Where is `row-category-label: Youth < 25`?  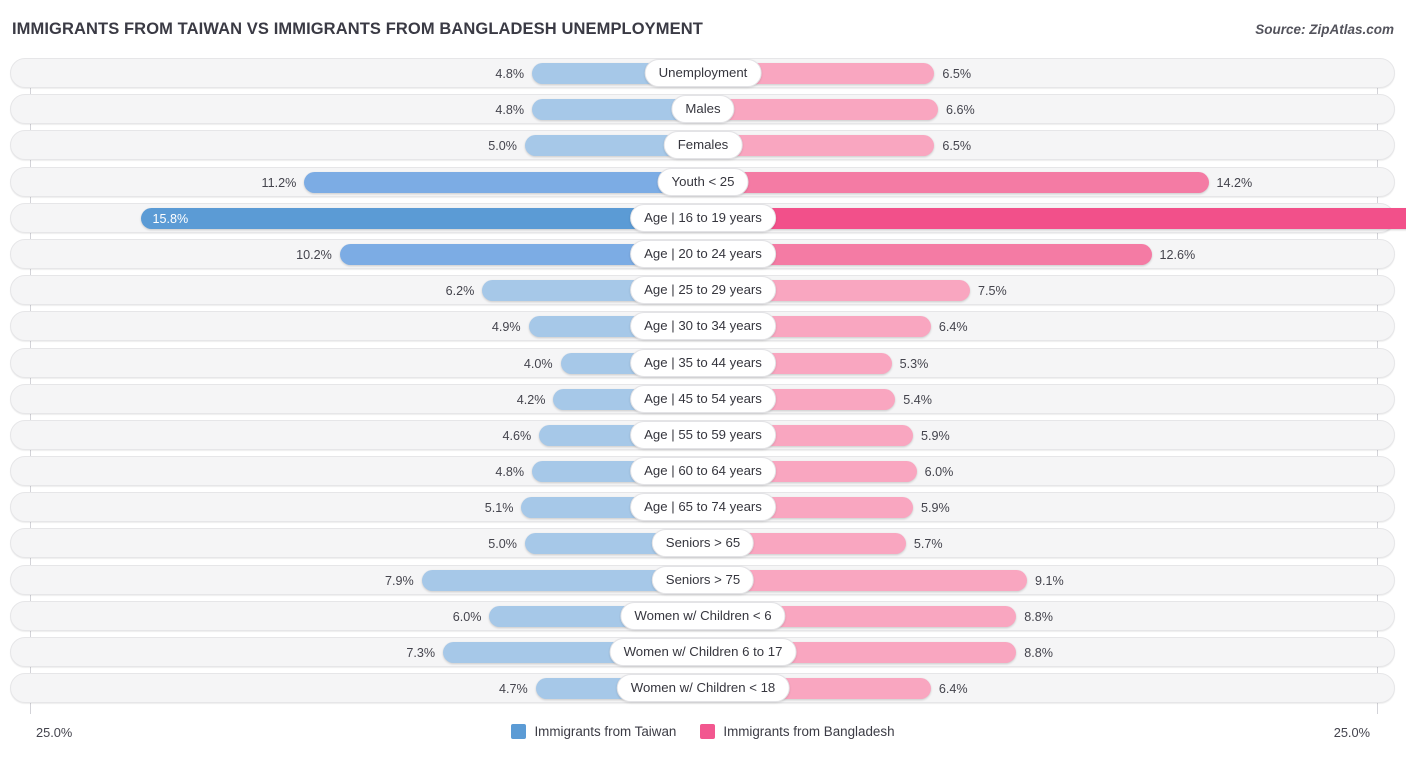
row-category-label: Youth < 25 is located at coordinates (703, 181).